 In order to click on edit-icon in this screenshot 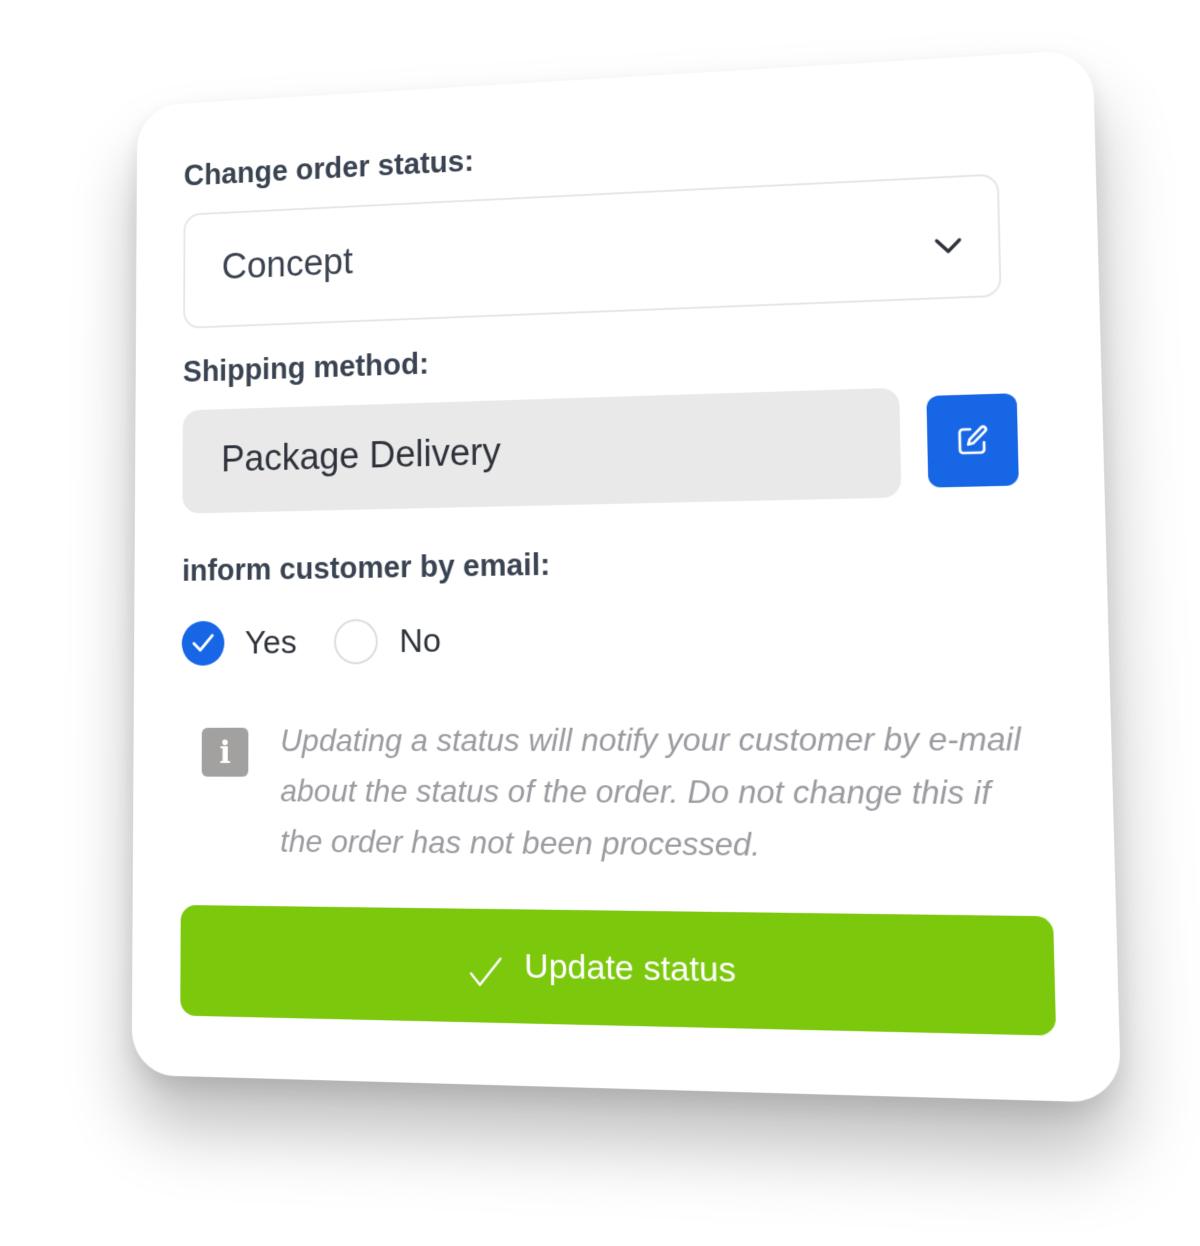, I will do `click(972, 441)`.